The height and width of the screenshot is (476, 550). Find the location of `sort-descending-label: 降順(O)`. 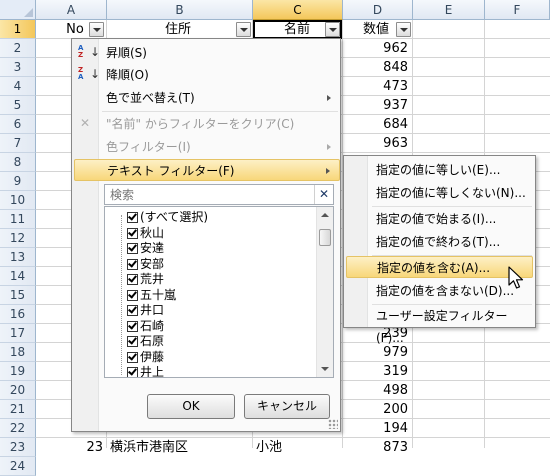

sort-descending-label: 降順(O) is located at coordinates (127, 75).